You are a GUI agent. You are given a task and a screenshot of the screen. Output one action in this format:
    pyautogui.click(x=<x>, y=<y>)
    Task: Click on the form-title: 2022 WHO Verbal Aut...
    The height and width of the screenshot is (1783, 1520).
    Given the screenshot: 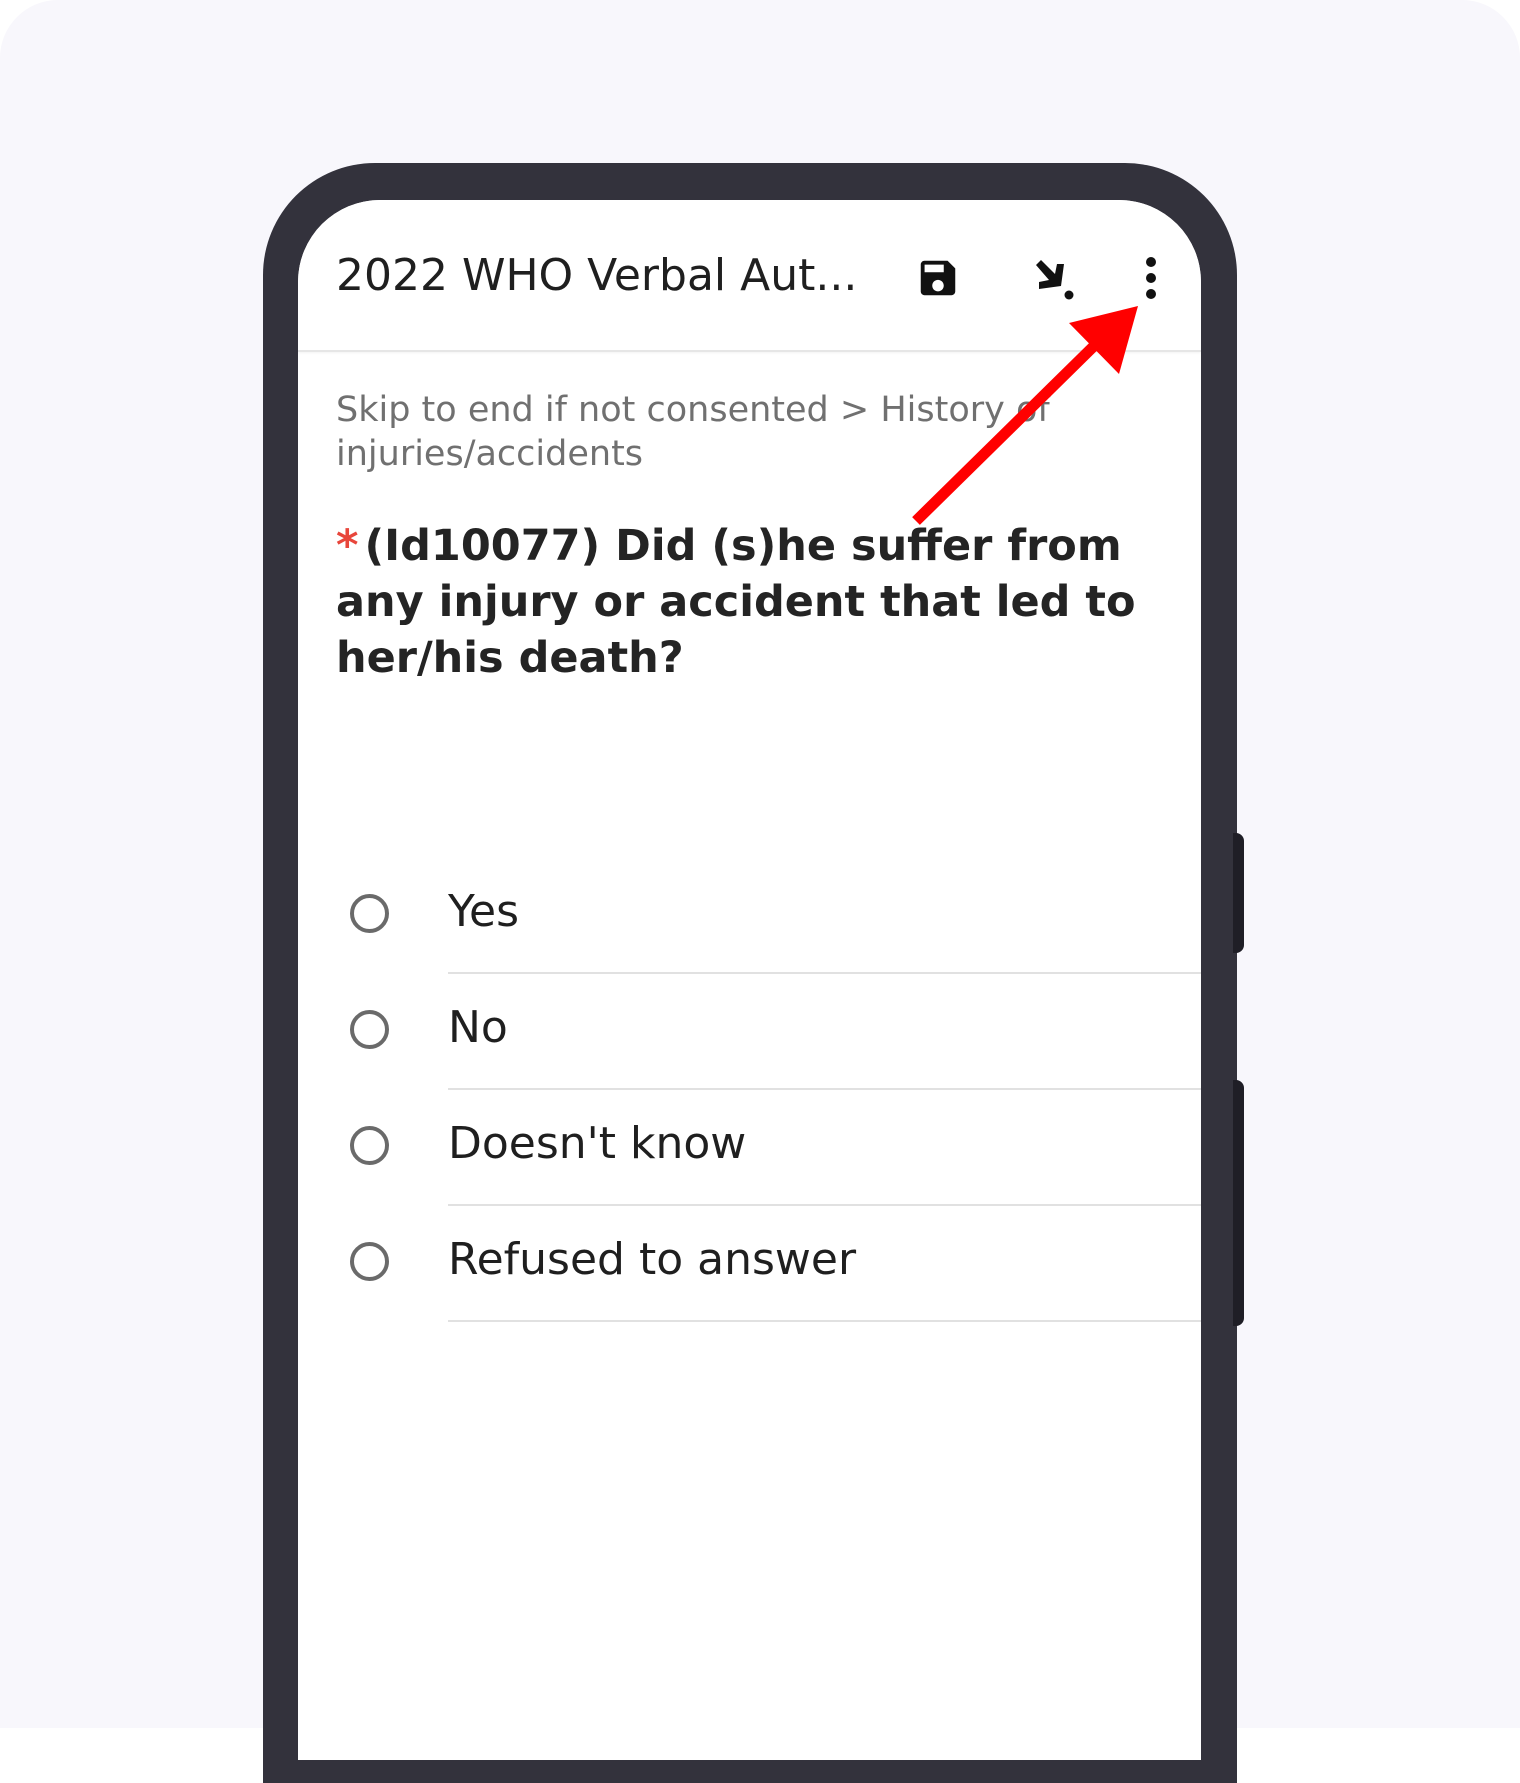 What is the action you would take?
    pyautogui.click(x=597, y=275)
    